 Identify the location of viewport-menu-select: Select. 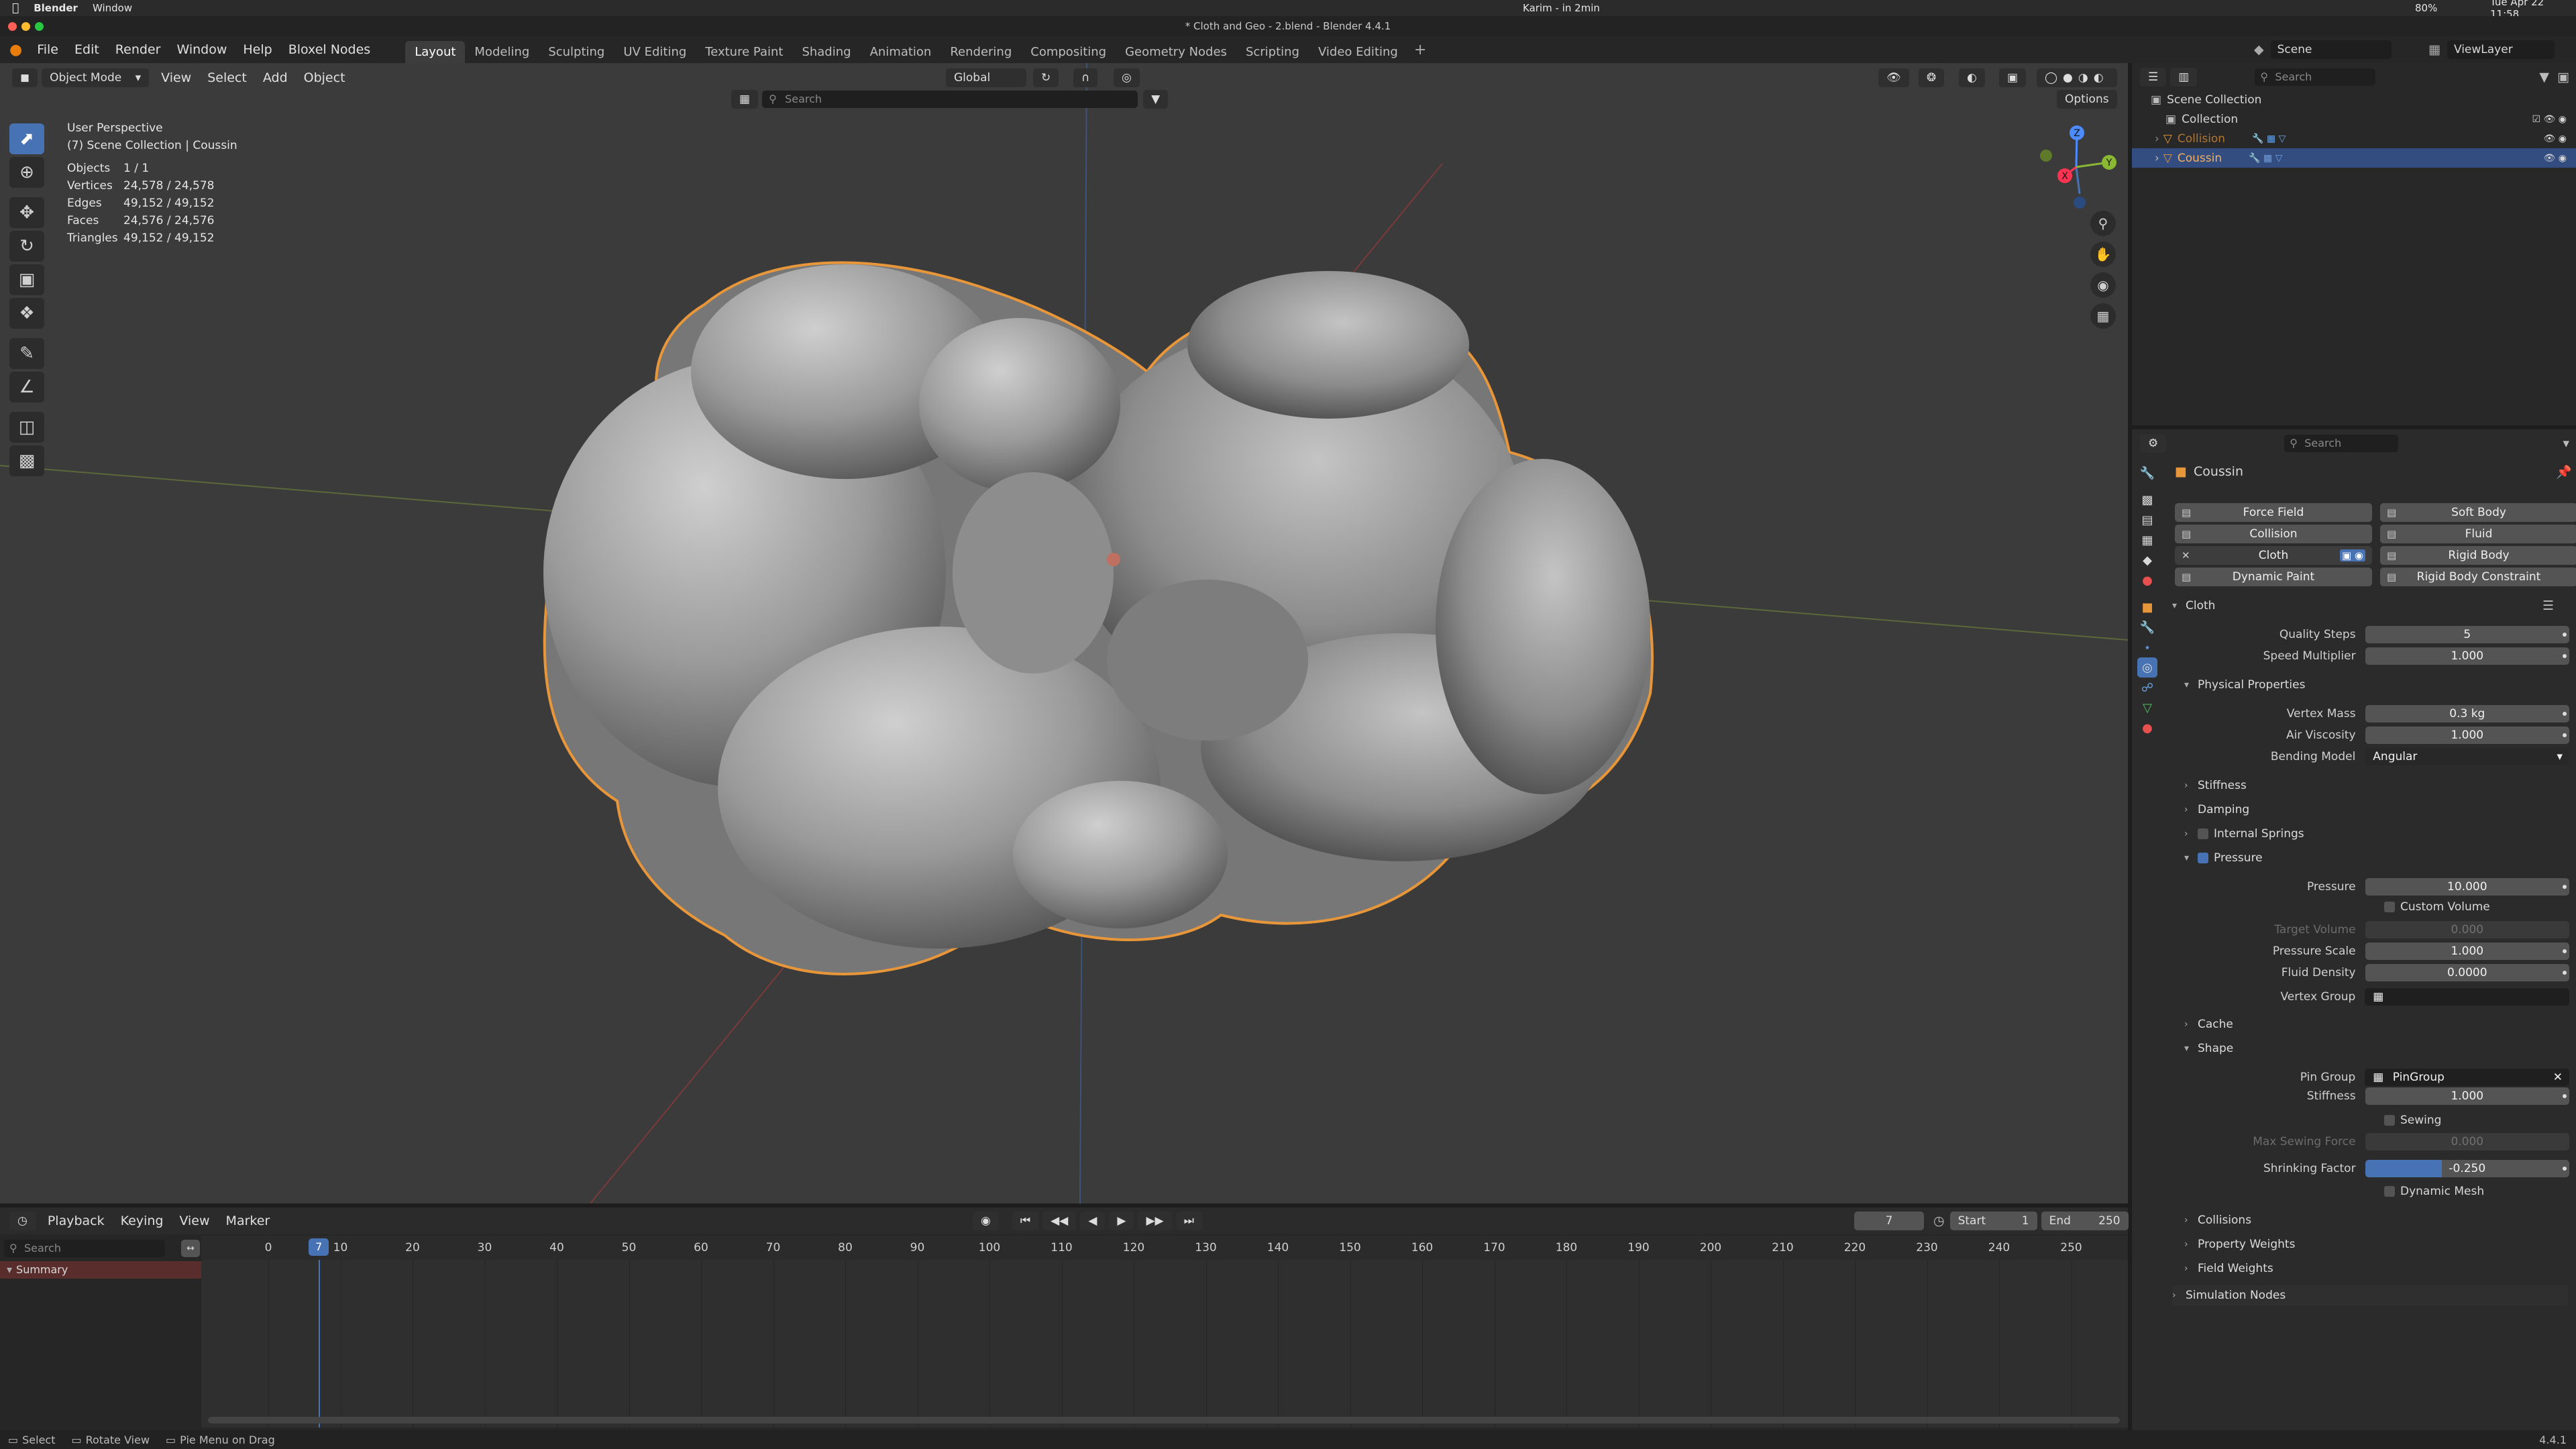
(227, 77).